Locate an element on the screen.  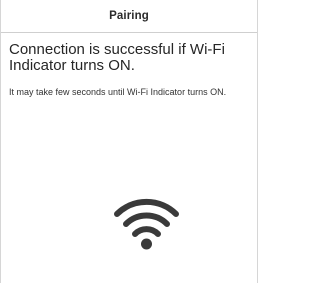
page-title: Pairing is located at coordinates (129, 16).